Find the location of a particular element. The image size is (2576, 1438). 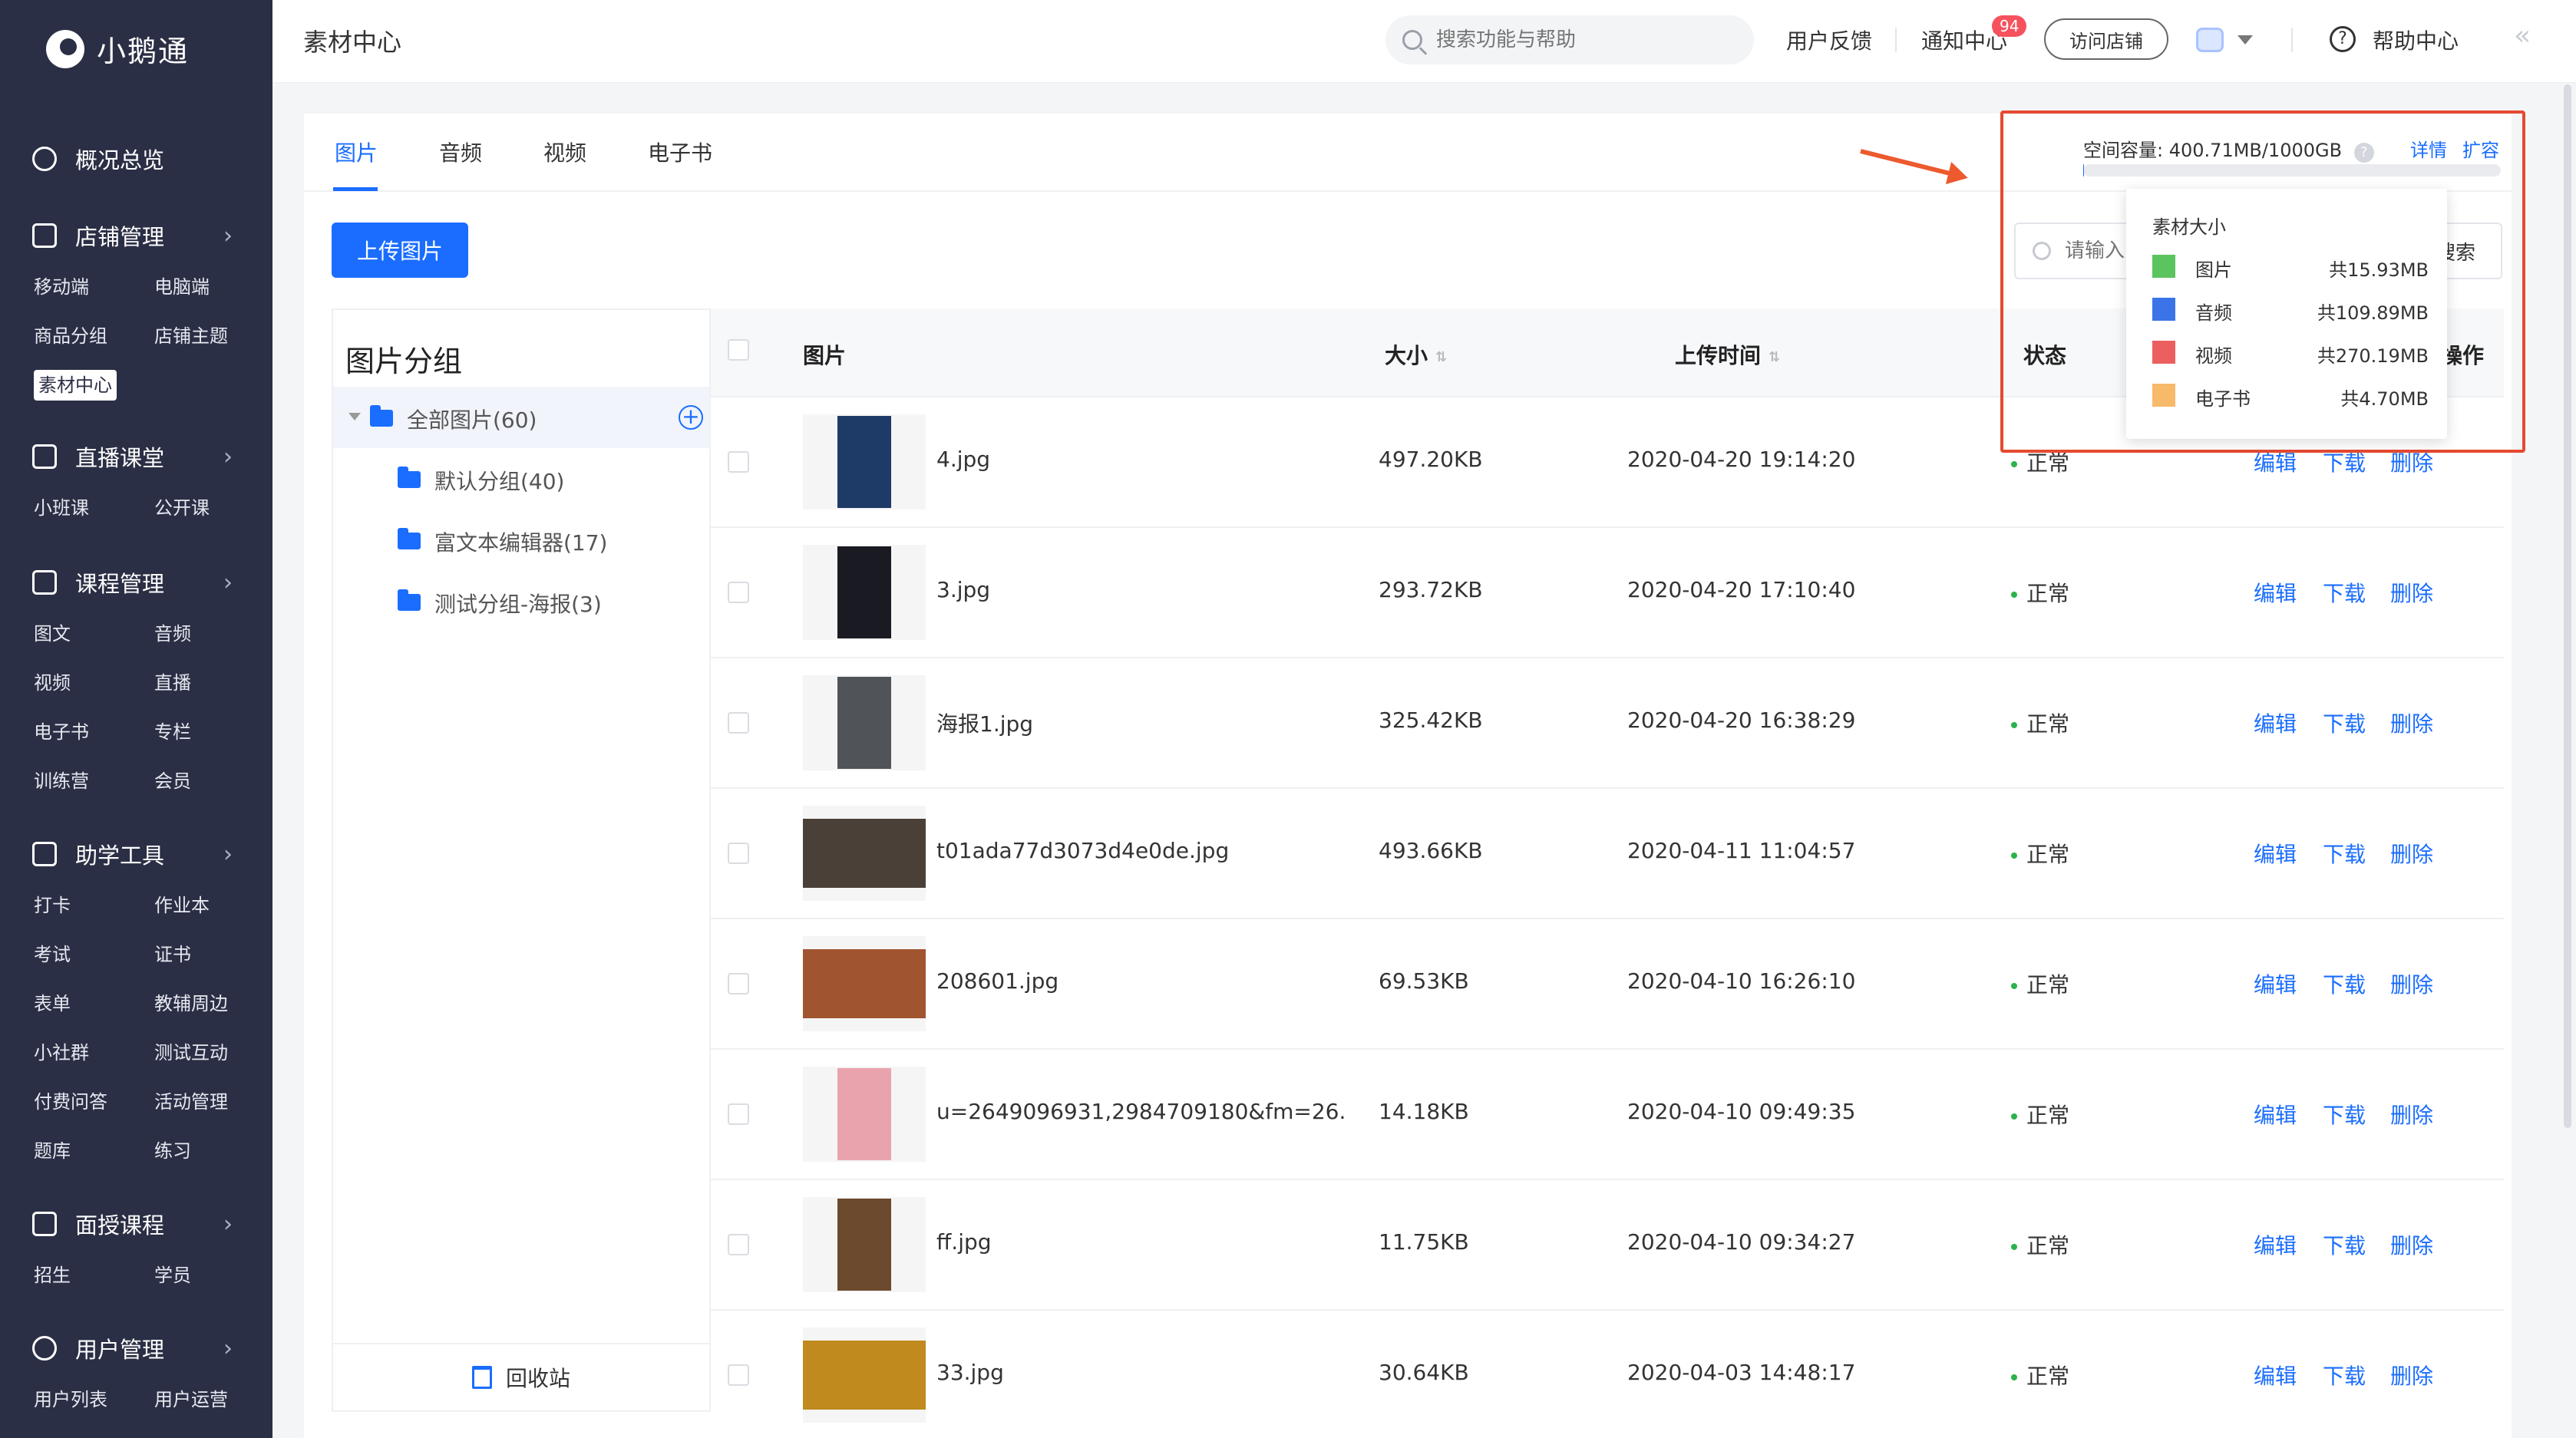

tab-images: 图片 is located at coordinates (356, 152).